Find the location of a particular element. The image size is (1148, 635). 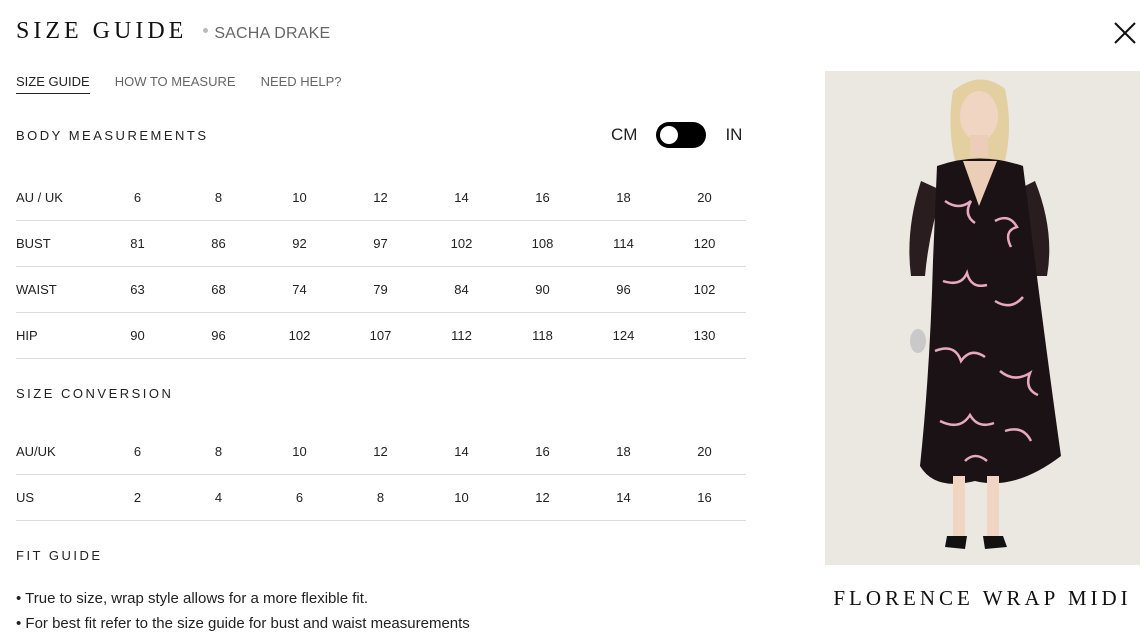

close-icon is located at coordinates (1125, 33).